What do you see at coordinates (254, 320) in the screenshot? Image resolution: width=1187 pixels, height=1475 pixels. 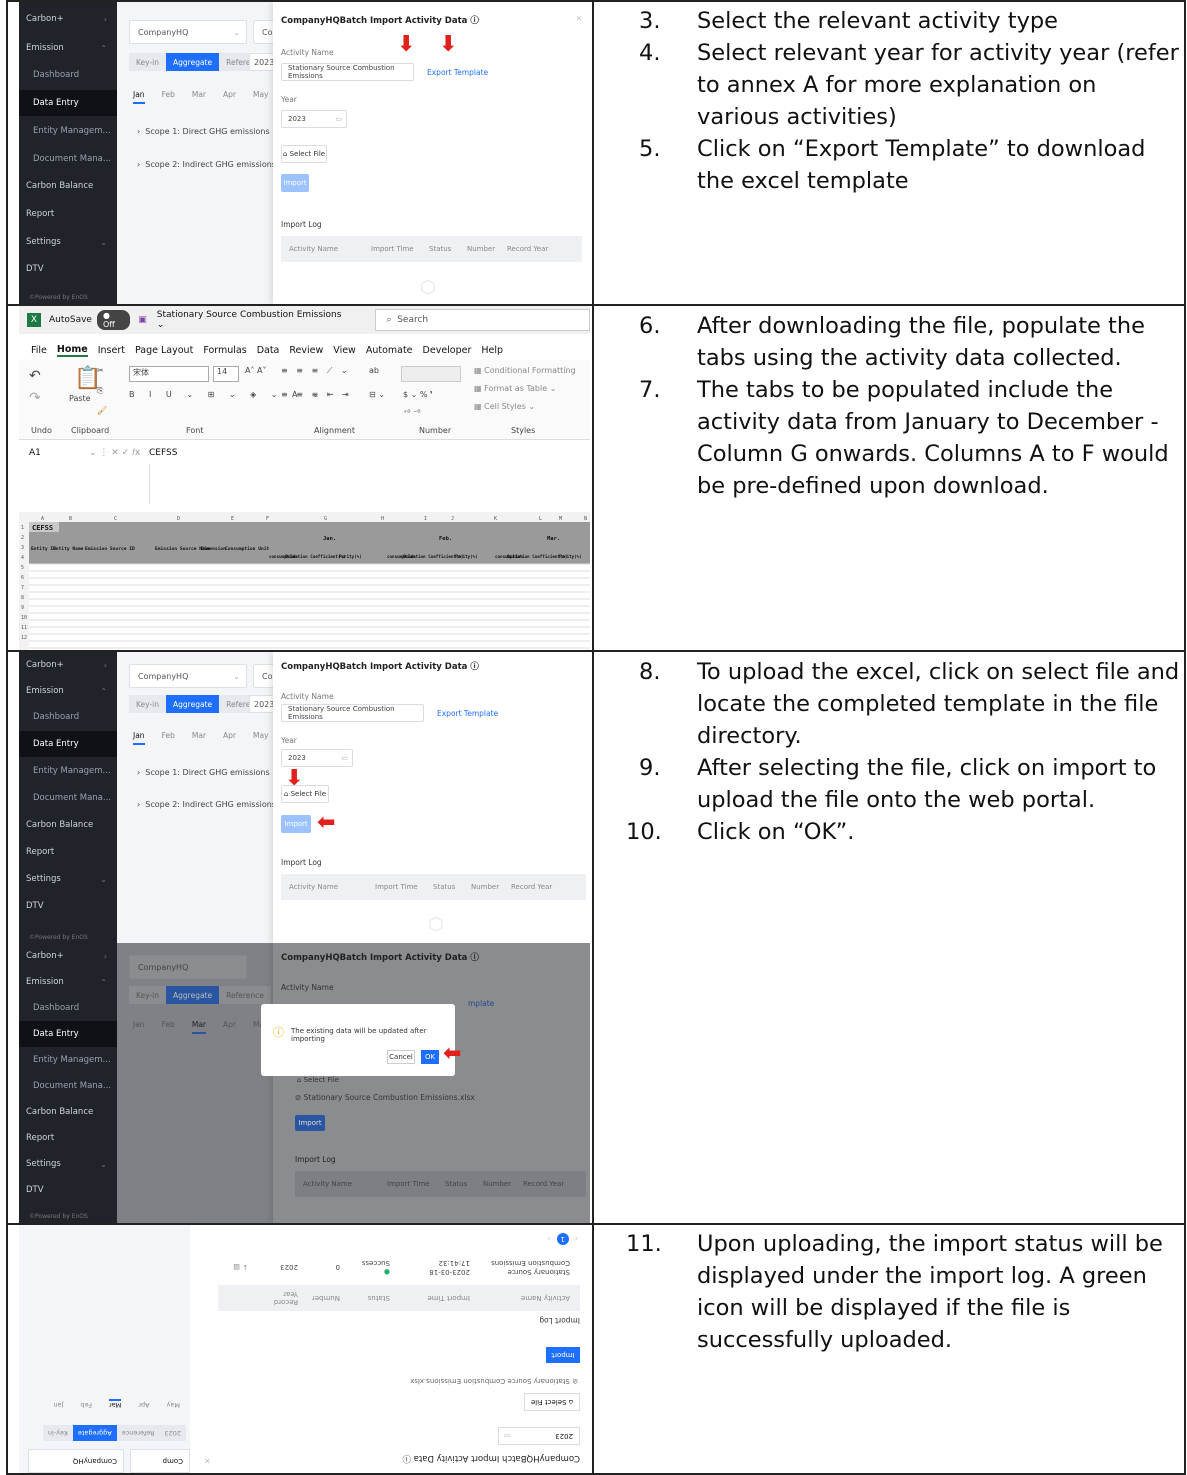 I see `workbook-name: Stationary Source Combustion Emissions ⌄` at bounding box center [254, 320].